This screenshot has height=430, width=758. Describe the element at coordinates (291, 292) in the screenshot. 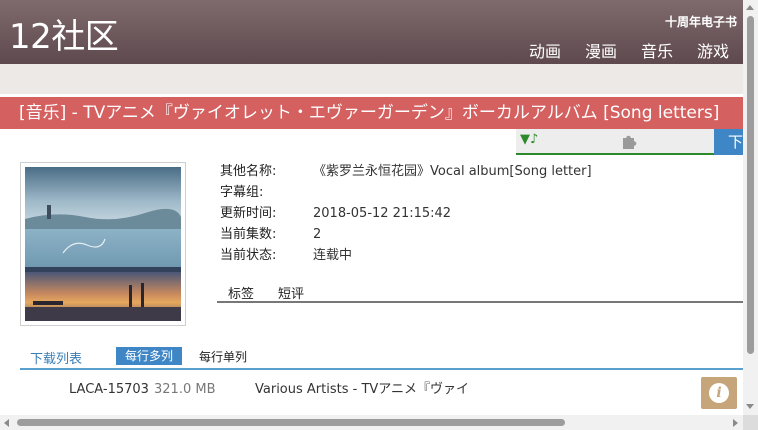

I see `tab-reviews: 短评` at that location.